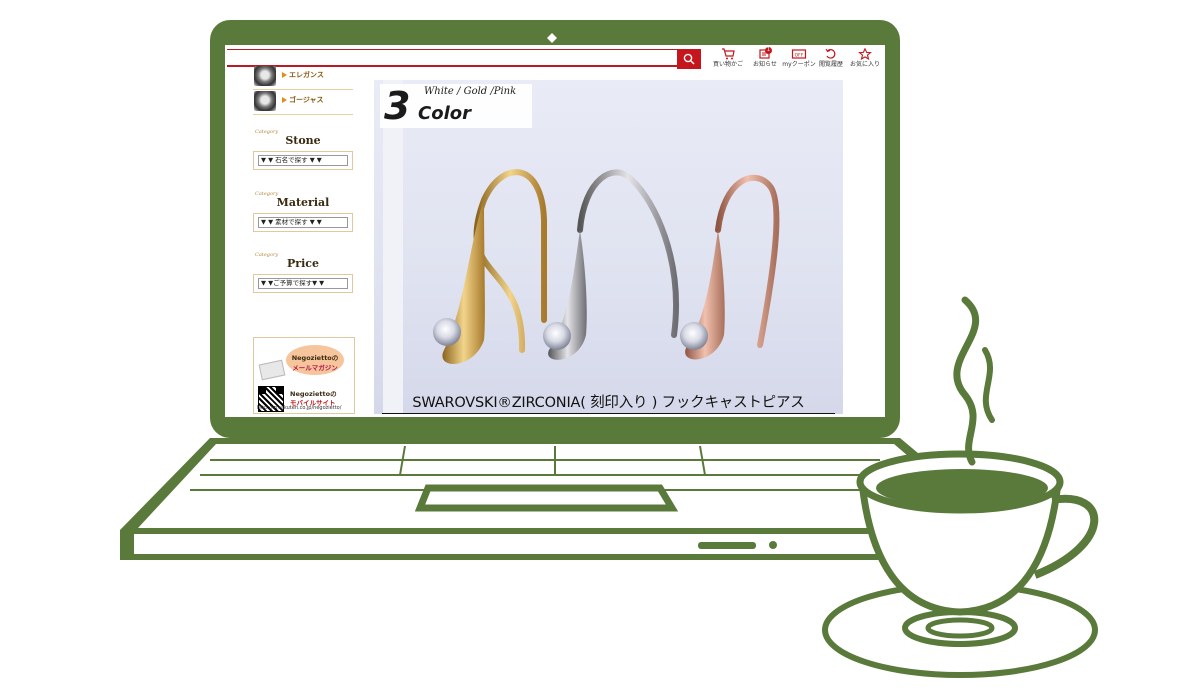 The height and width of the screenshot is (690, 1200). I want to click on history-icon, so click(830, 53).